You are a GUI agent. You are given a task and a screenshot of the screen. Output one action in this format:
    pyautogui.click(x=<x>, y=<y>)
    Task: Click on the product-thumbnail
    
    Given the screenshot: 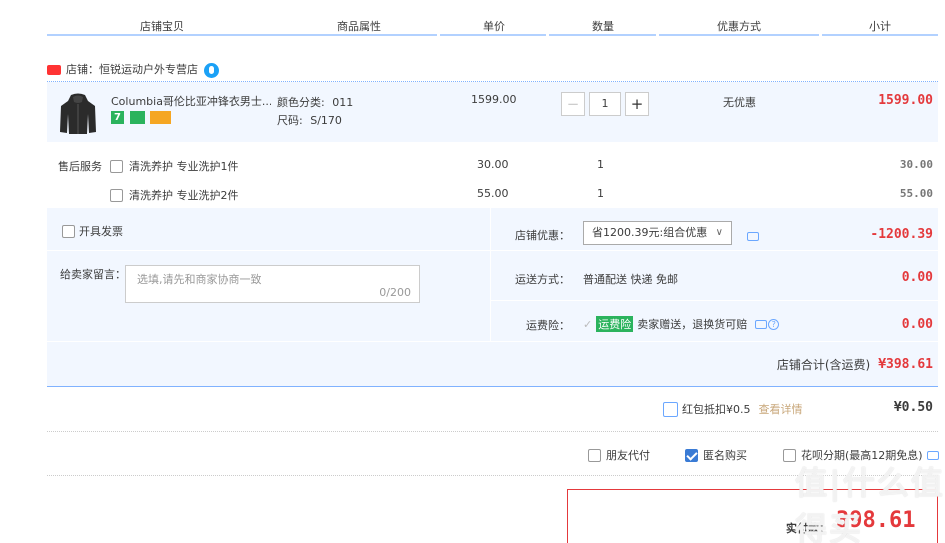 What is the action you would take?
    pyautogui.click(x=78, y=114)
    